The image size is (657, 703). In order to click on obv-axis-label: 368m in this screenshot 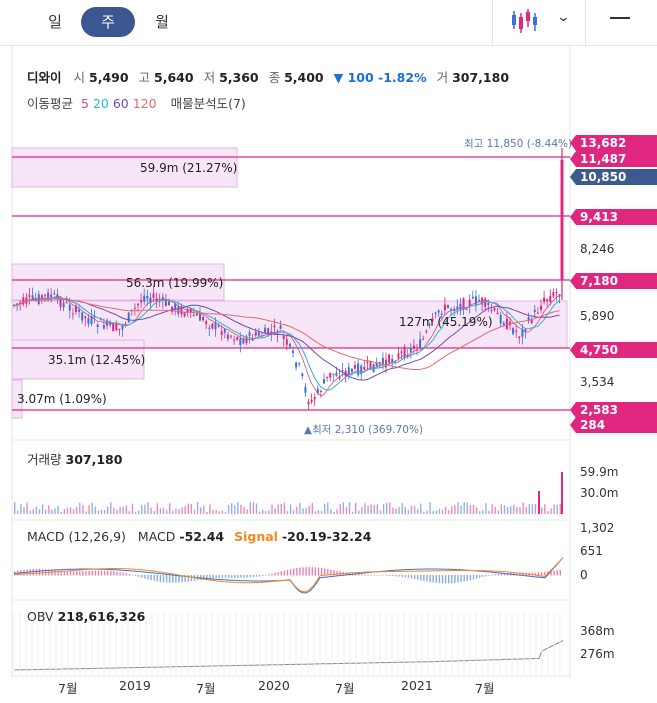, I will do `click(597, 631)`.